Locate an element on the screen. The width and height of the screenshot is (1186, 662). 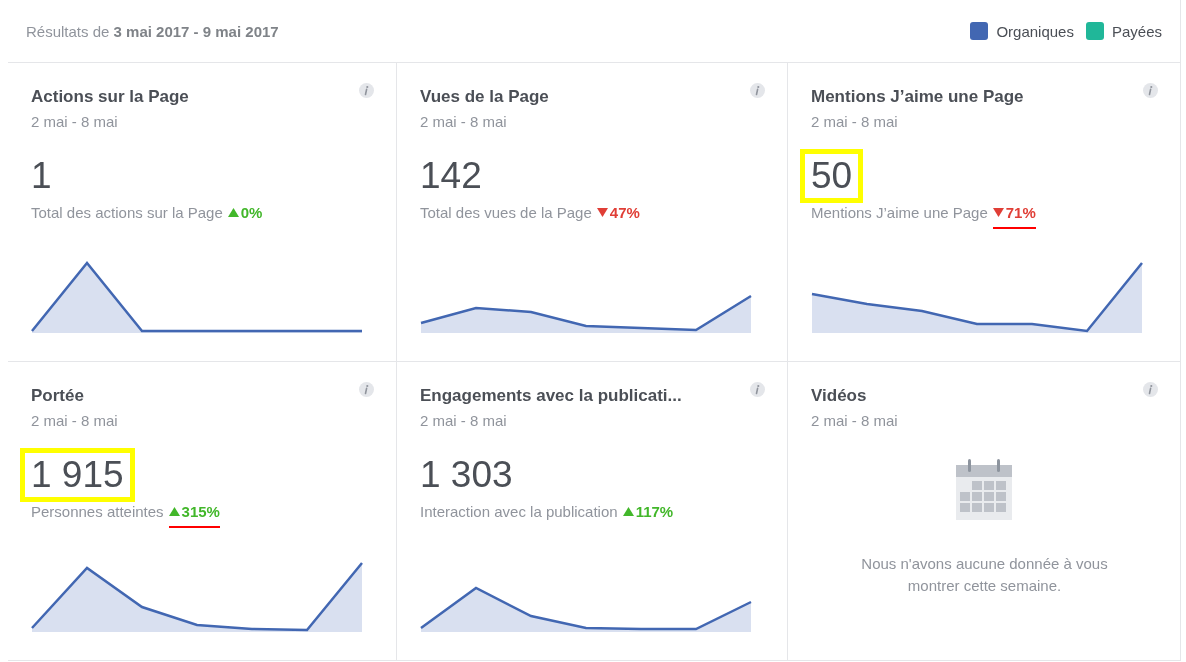
change-percentage: 47% is located at coordinates (618, 216).